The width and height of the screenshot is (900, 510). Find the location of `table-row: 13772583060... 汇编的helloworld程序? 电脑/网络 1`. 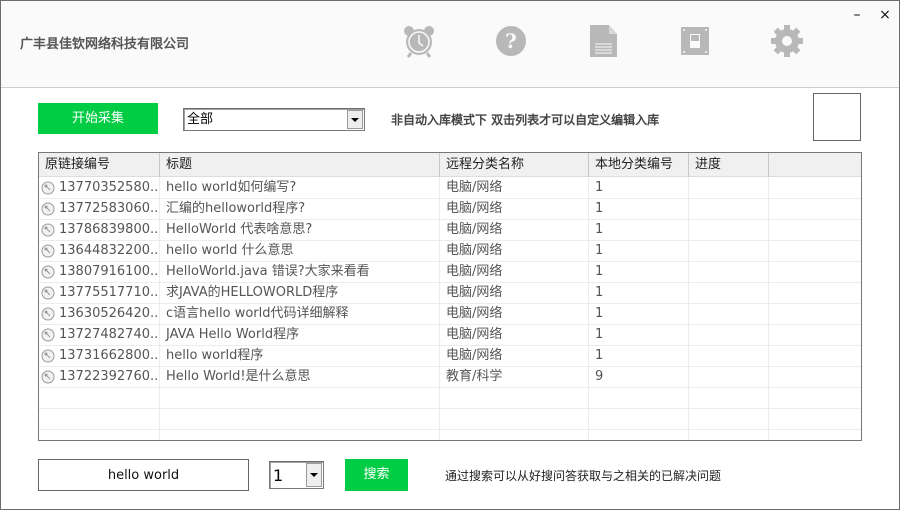

table-row: 13772583060... 汇编的helloworld程序? 电脑/网络 1 is located at coordinates (450, 209).